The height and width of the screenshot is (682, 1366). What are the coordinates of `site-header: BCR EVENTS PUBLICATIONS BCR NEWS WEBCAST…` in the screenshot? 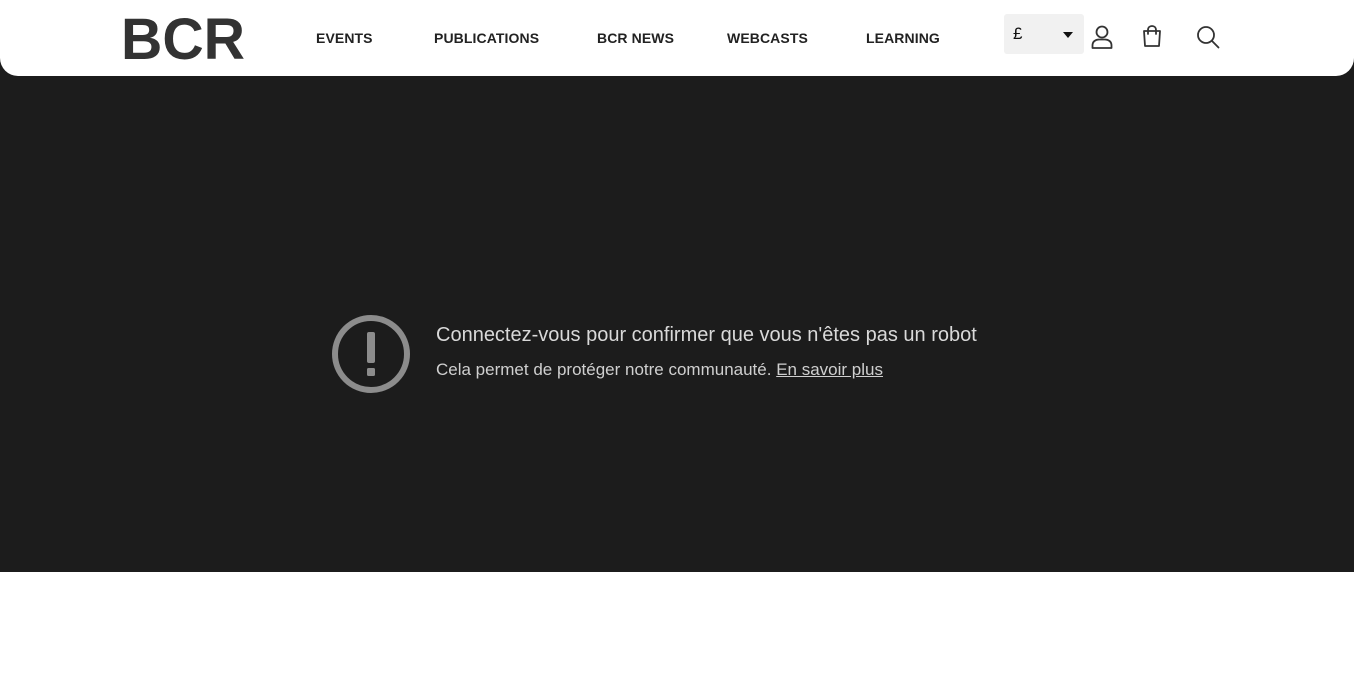 It's located at (677, 38).